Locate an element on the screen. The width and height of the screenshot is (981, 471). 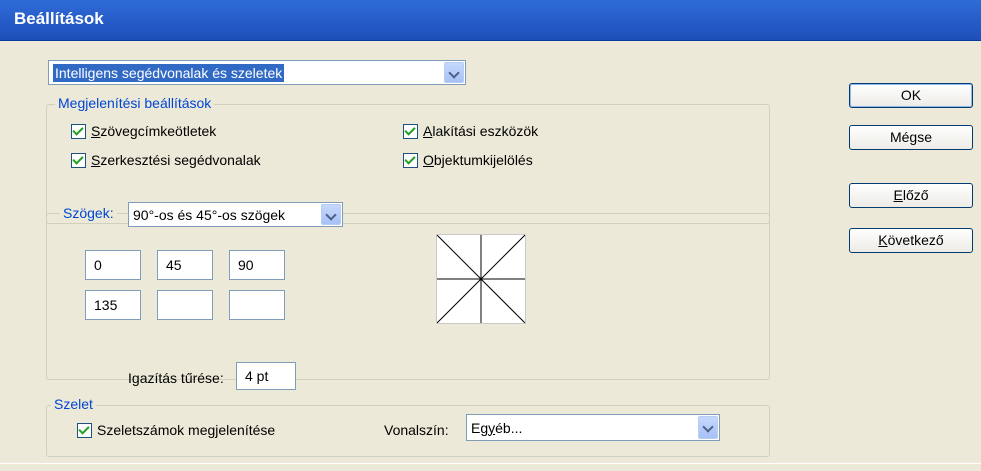
previous-button: Előző is located at coordinates (911, 195).